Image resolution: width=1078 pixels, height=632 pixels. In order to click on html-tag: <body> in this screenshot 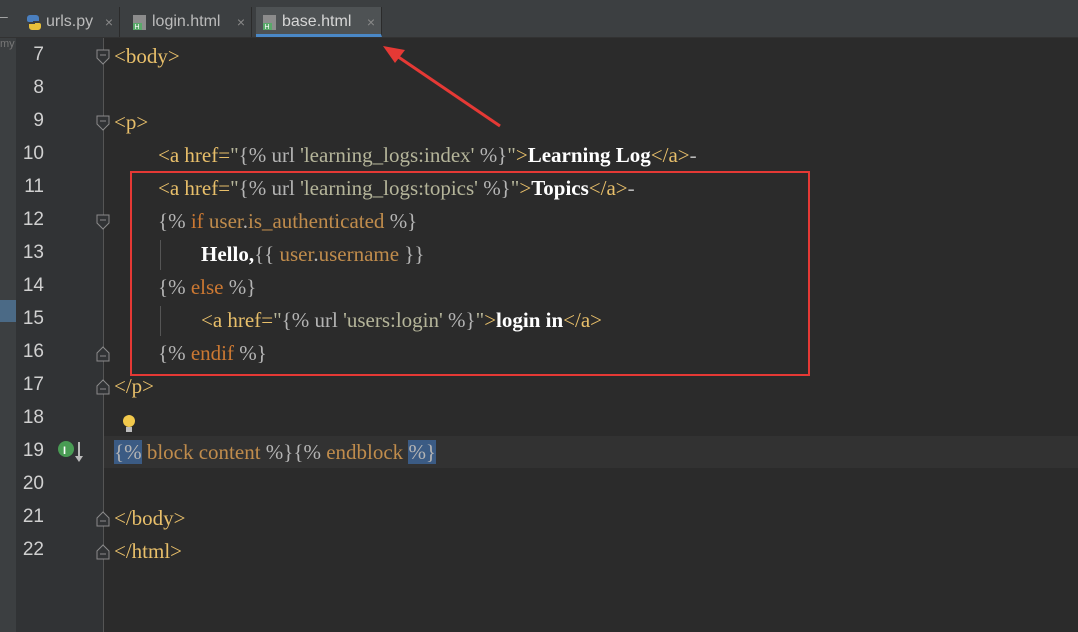, I will do `click(147, 56)`.